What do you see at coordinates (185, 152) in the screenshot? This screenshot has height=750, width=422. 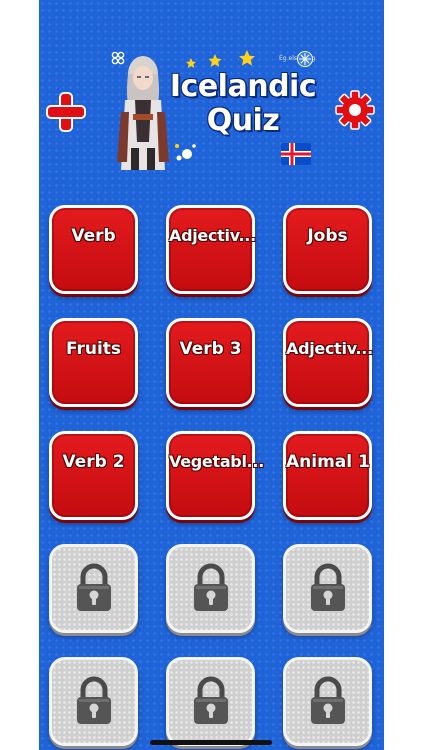 I see `bubbles-decoration` at bounding box center [185, 152].